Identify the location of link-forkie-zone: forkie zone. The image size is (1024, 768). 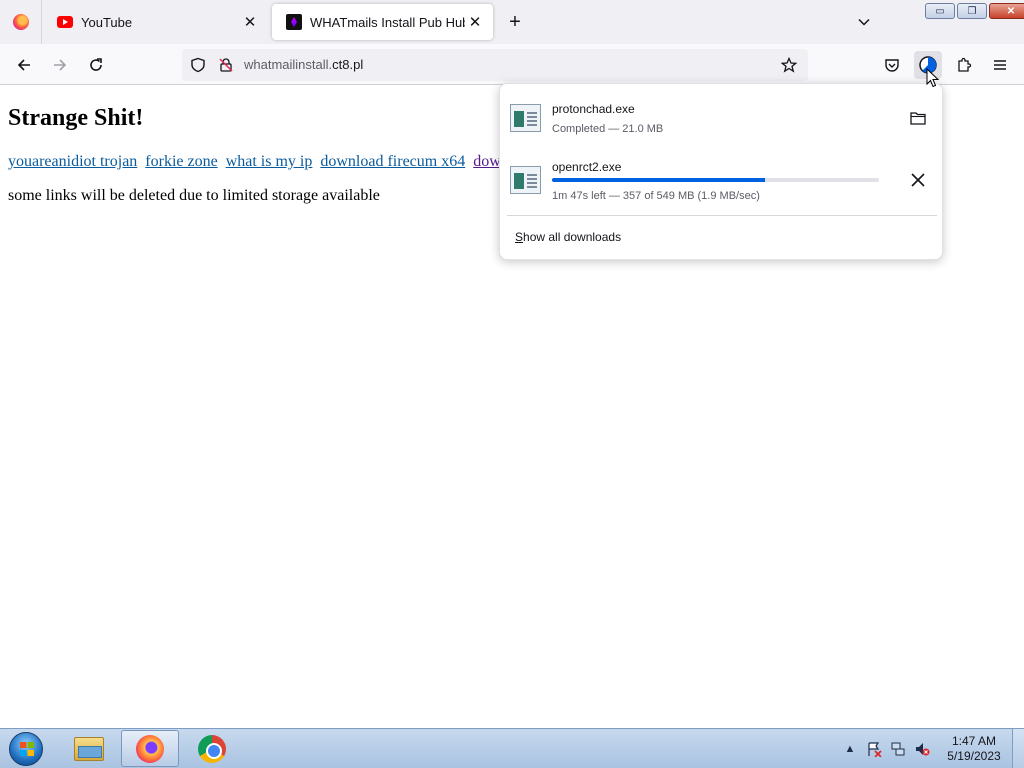
(181, 161).